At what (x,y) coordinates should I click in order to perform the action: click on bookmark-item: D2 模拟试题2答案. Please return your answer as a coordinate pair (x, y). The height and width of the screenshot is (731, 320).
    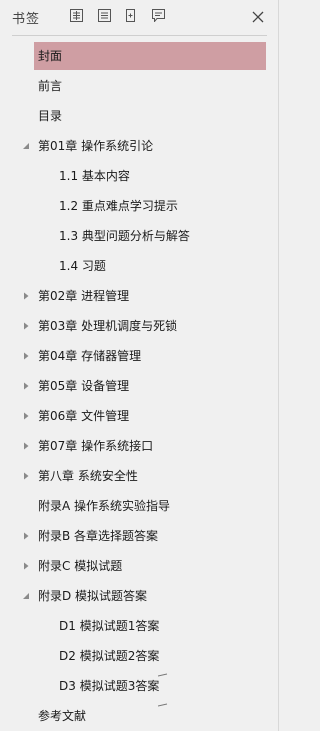
    Looking at the image, I should click on (139, 659).